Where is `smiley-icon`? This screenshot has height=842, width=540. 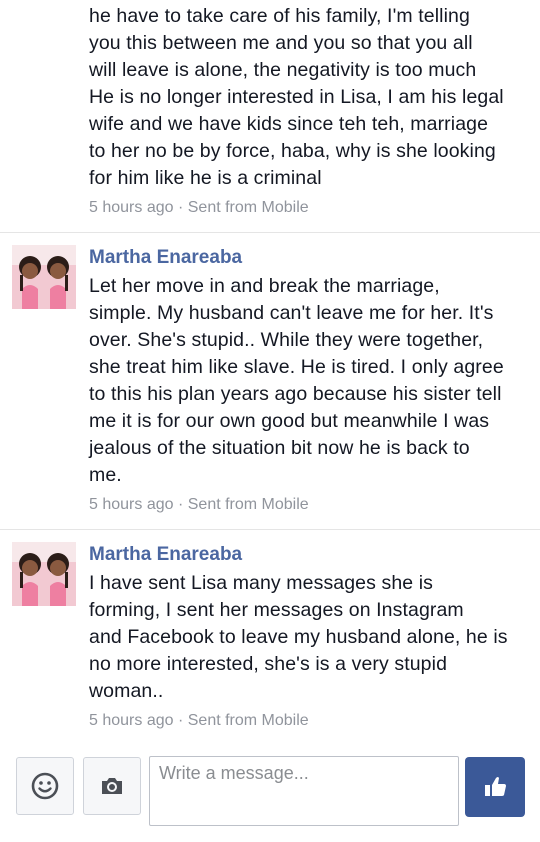
smiley-icon is located at coordinates (45, 786).